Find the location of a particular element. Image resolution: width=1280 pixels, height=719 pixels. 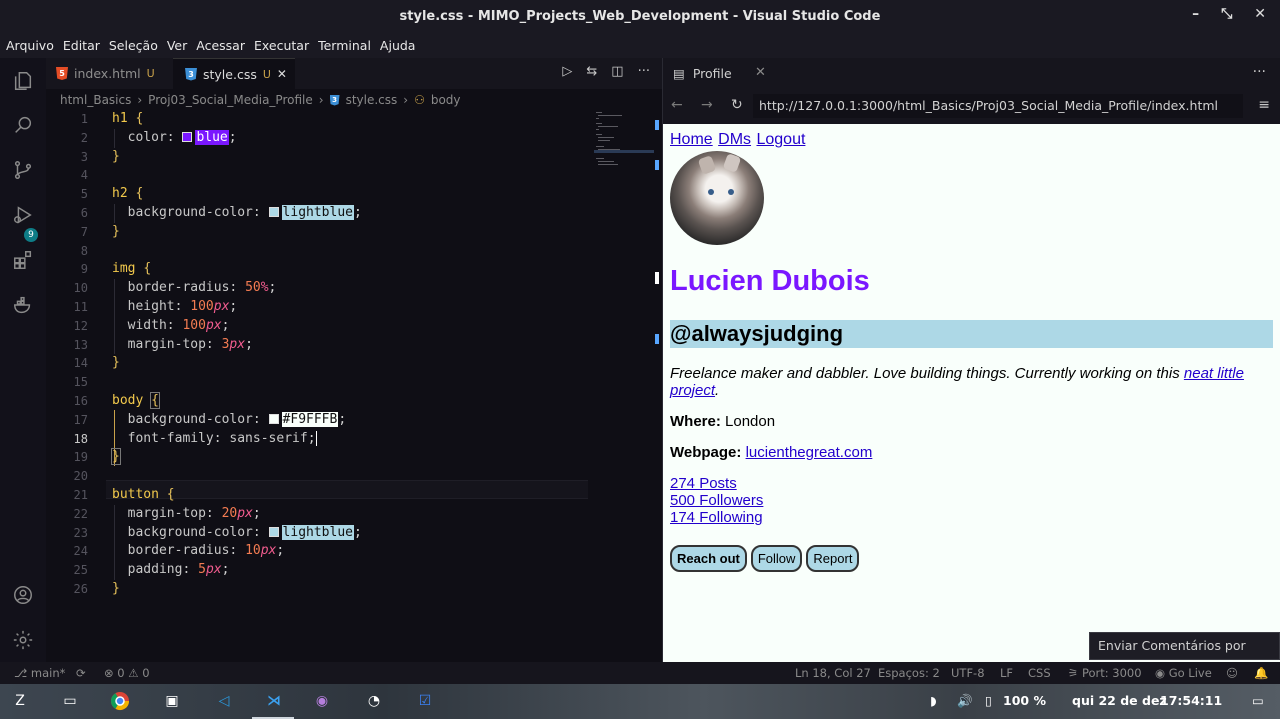

code-line: h2 { is located at coordinates (128, 194).